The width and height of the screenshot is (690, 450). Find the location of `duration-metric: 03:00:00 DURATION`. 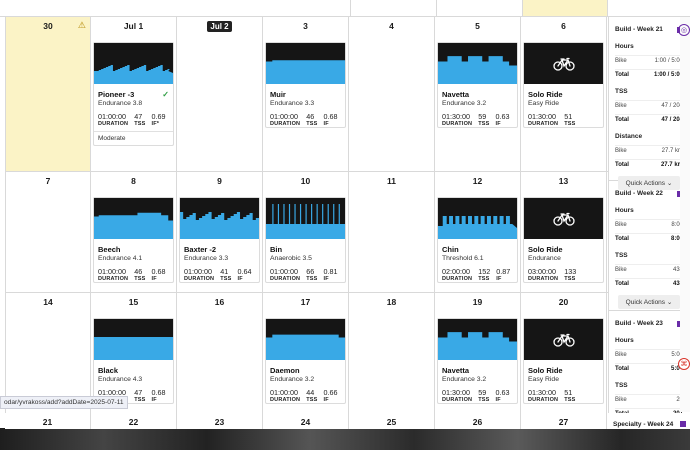

duration-metric: 03:00:00 DURATION is located at coordinates (543, 274).